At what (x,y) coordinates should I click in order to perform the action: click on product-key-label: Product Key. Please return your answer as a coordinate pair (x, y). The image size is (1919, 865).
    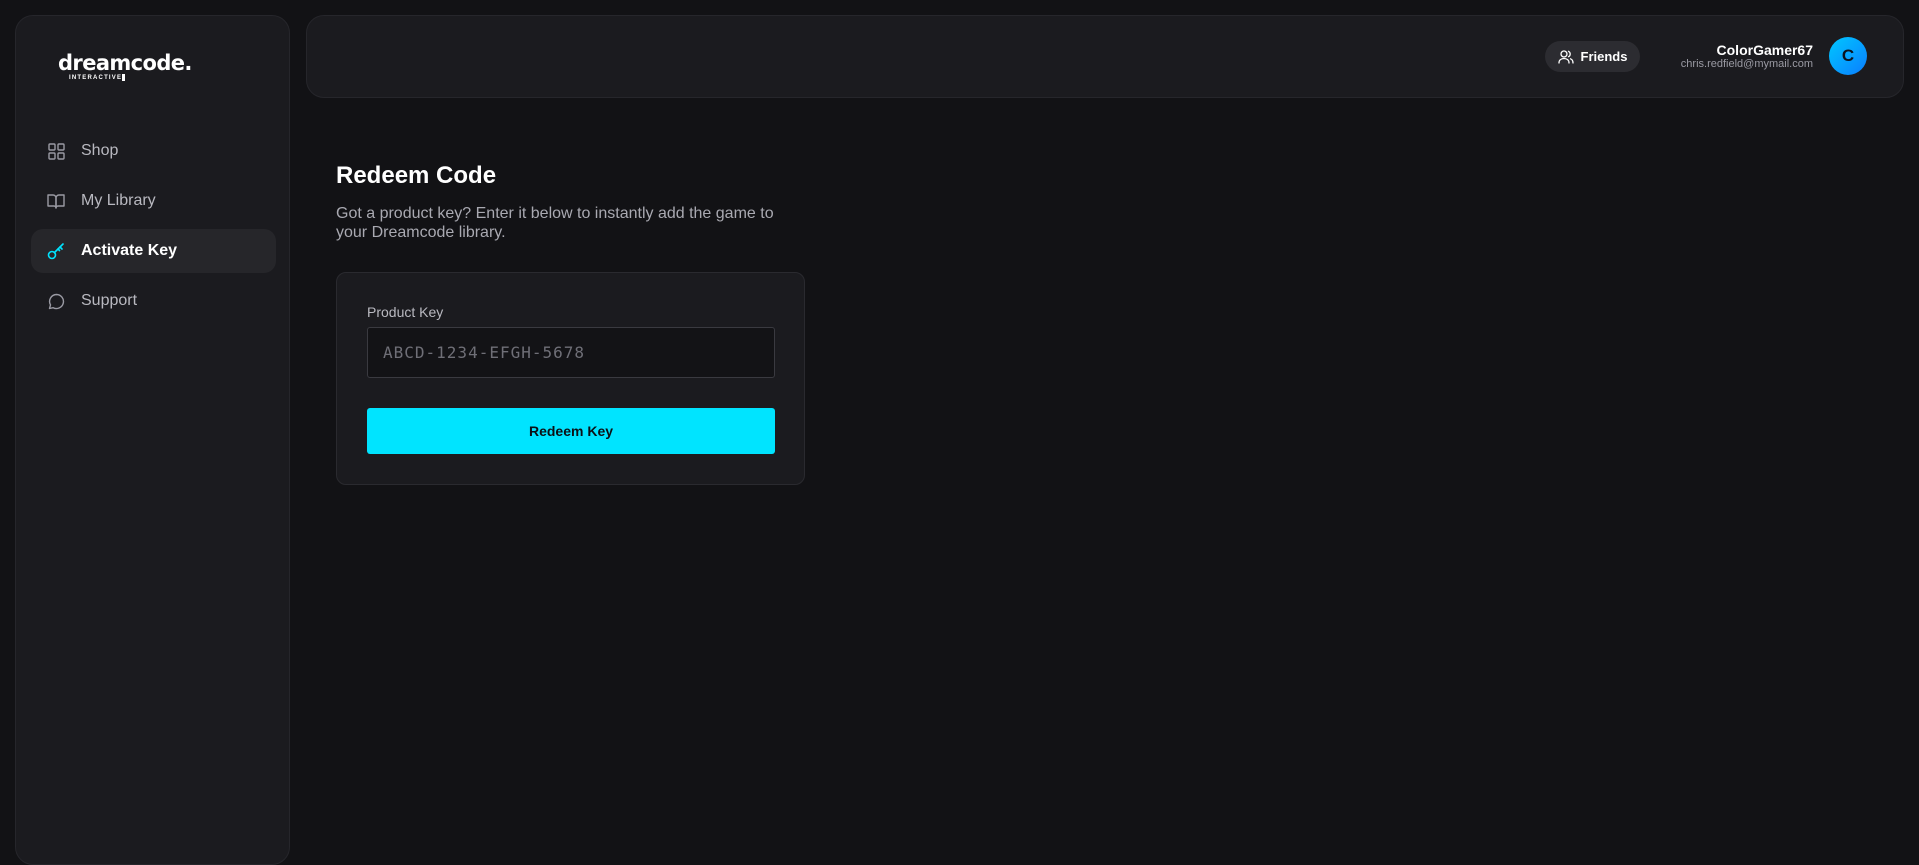
    Looking at the image, I should click on (405, 312).